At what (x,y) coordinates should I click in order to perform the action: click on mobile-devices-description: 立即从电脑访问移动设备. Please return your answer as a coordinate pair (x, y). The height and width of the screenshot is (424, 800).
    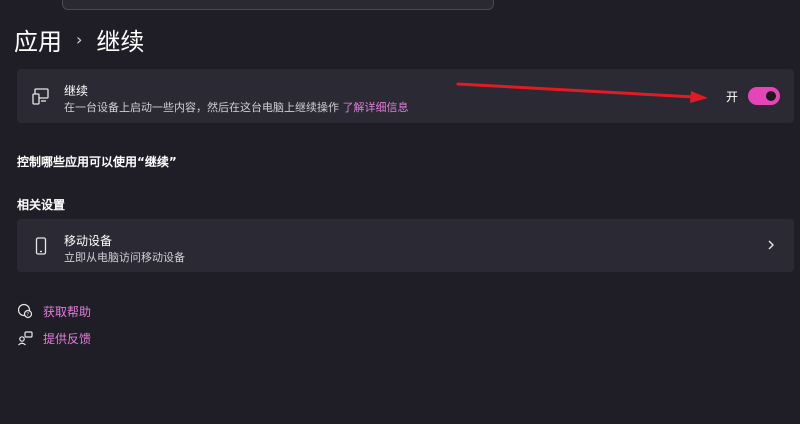
    Looking at the image, I should click on (124, 257).